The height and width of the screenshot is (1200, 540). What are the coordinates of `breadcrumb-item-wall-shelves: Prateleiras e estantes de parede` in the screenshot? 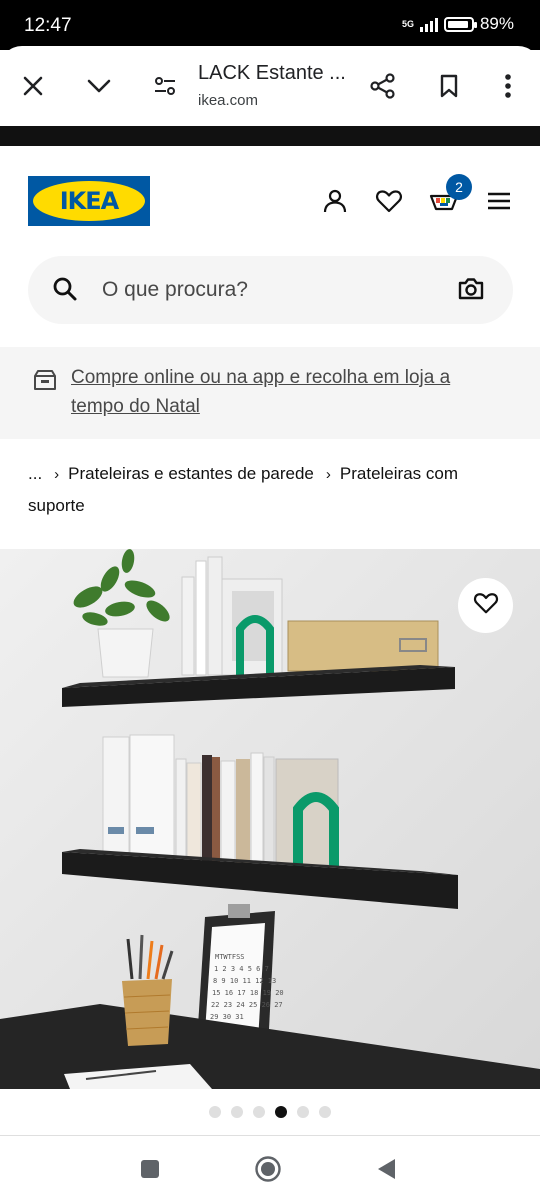 It's located at (191, 473).